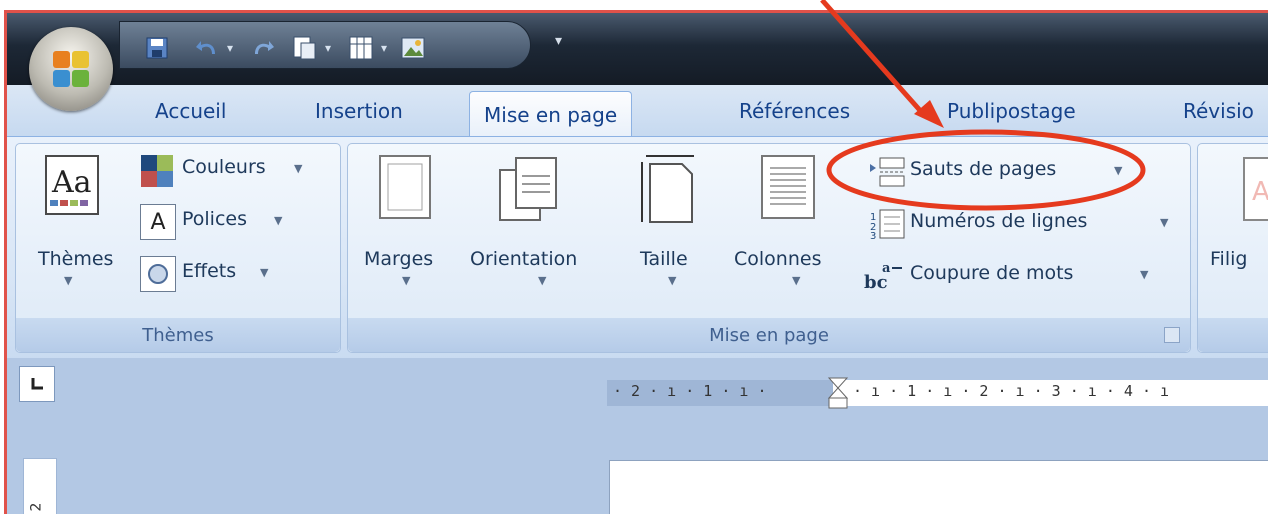 Image resolution: width=1268 pixels, height=514 pixels. What do you see at coordinates (664, 259) in the screenshot?
I see `taille-label: Taille` at bounding box center [664, 259].